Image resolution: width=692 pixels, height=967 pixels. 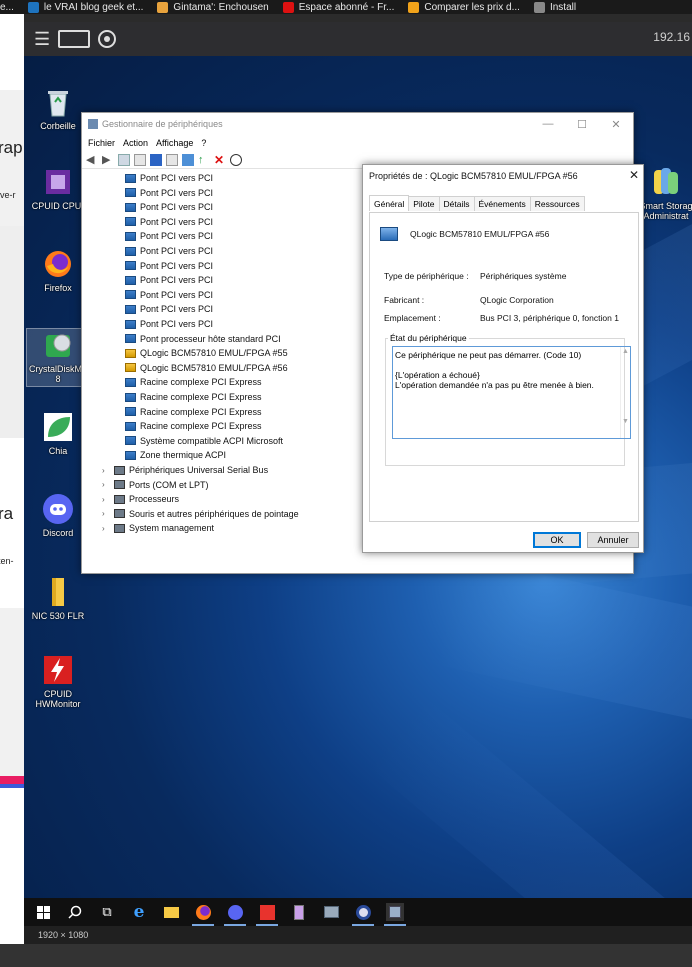 What do you see at coordinates (363, 914) in the screenshot?
I see `media-icon` at bounding box center [363, 914].